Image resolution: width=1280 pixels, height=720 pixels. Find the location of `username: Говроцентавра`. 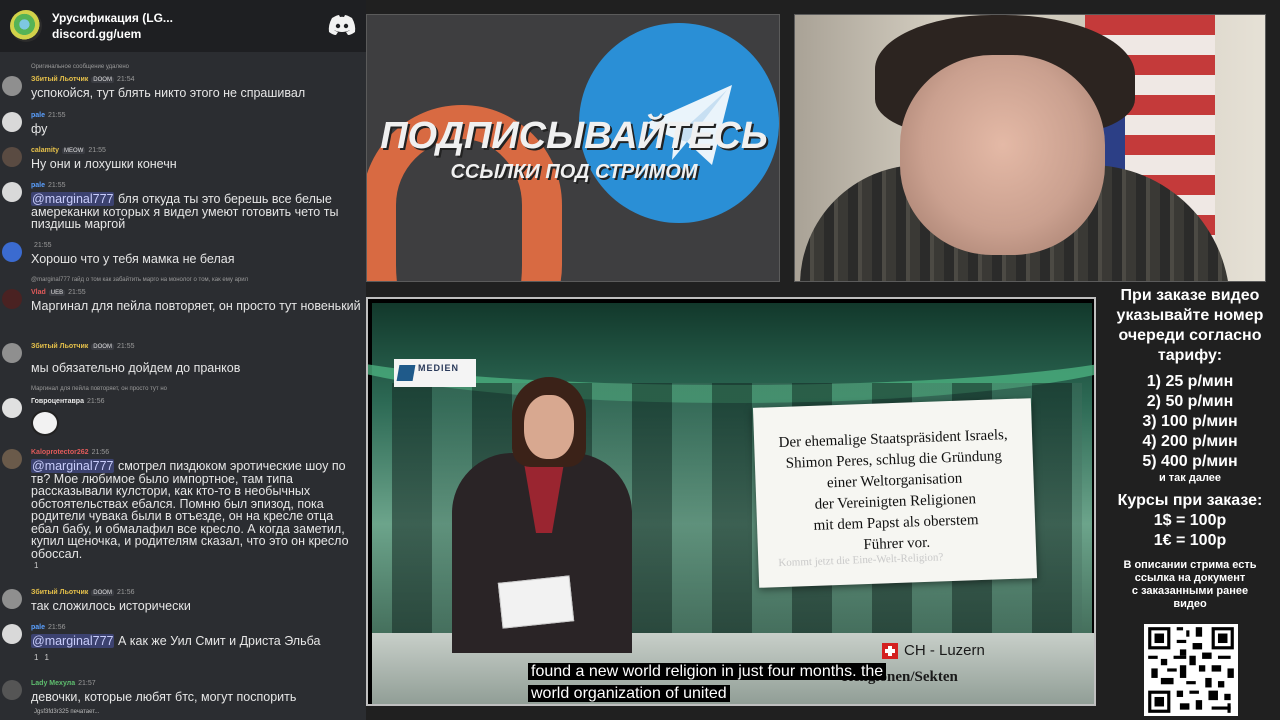

username: Говроцентавра is located at coordinates (57, 401).